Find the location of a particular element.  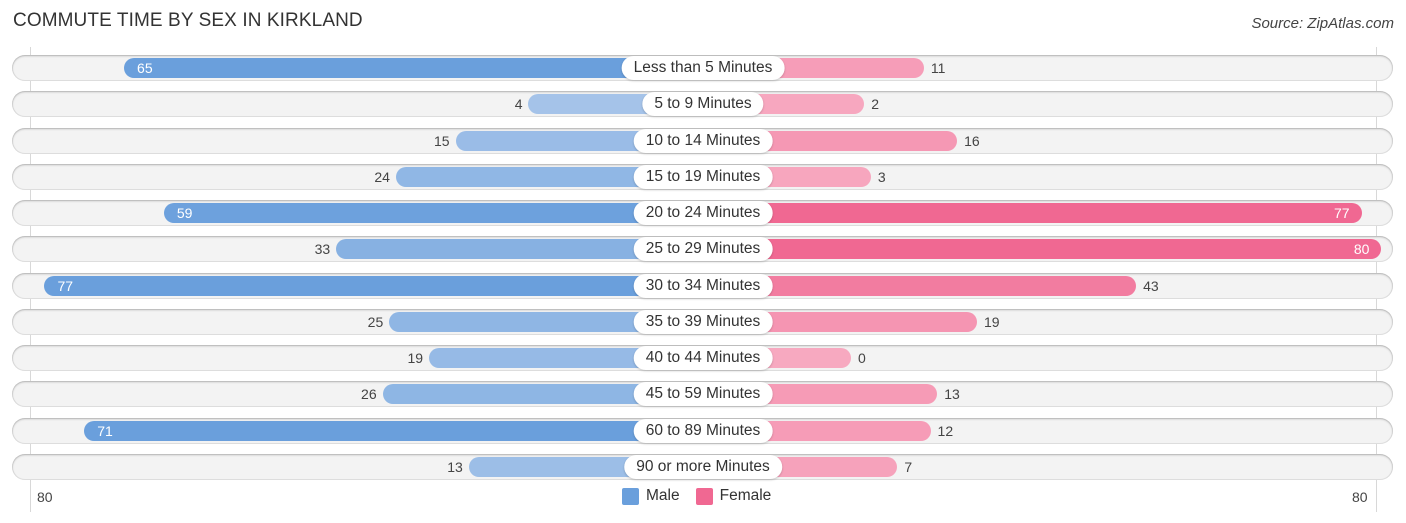

value-label-male: 4 is located at coordinates (518, 104).